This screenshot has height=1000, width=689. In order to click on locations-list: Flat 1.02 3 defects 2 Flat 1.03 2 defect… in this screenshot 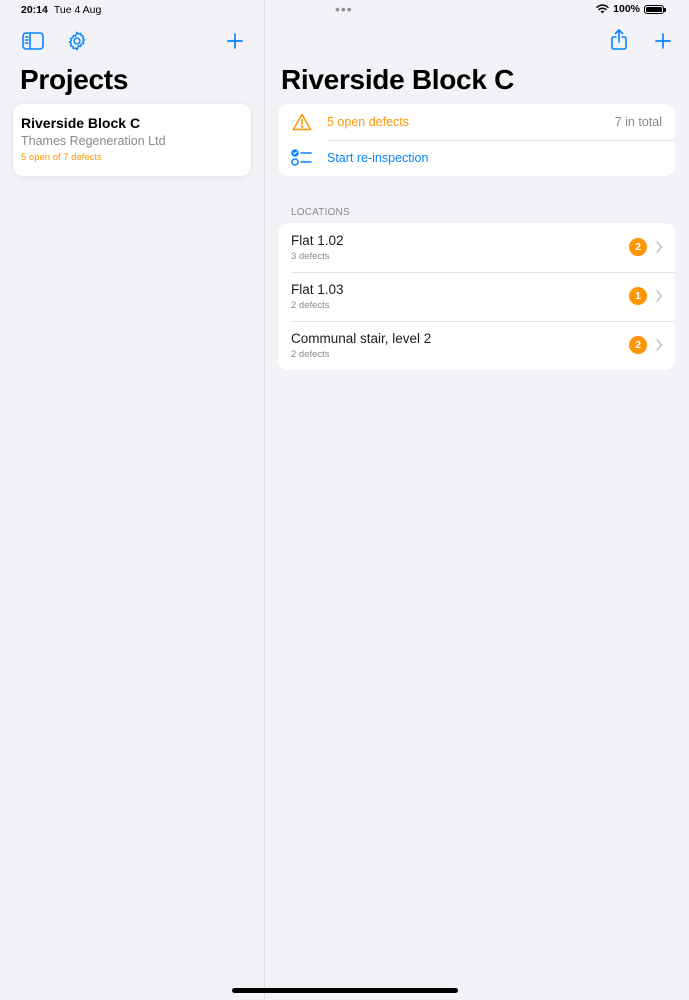, I will do `click(476, 296)`.